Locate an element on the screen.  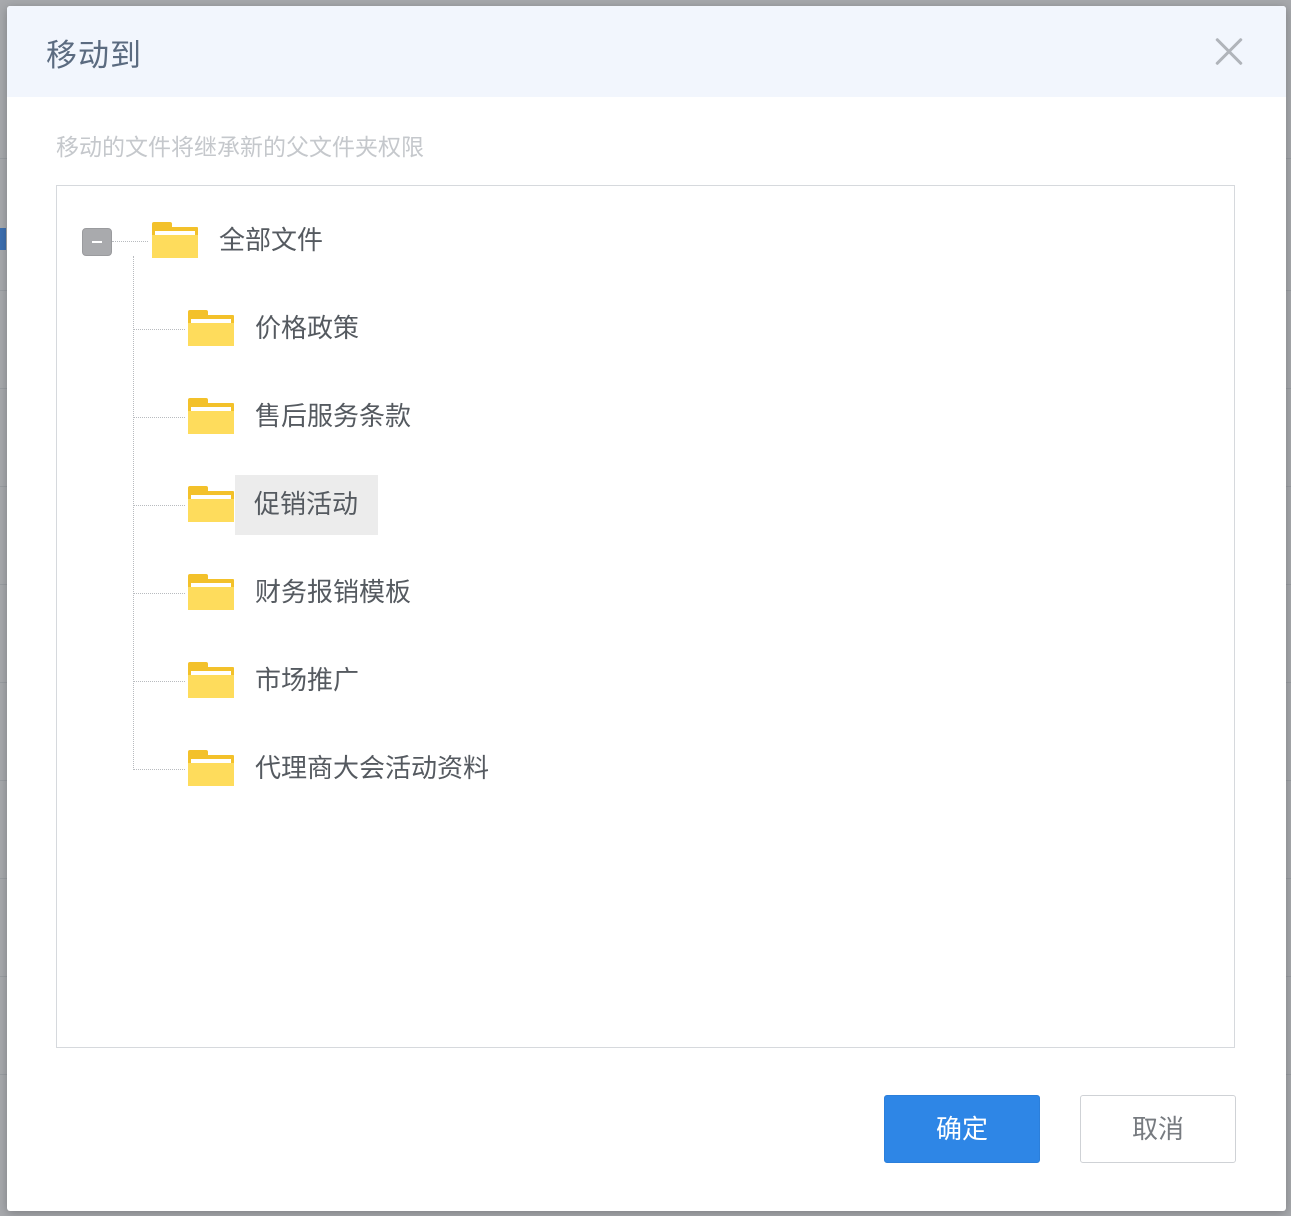
tree-node: 价格政策 is located at coordinates (307, 329).